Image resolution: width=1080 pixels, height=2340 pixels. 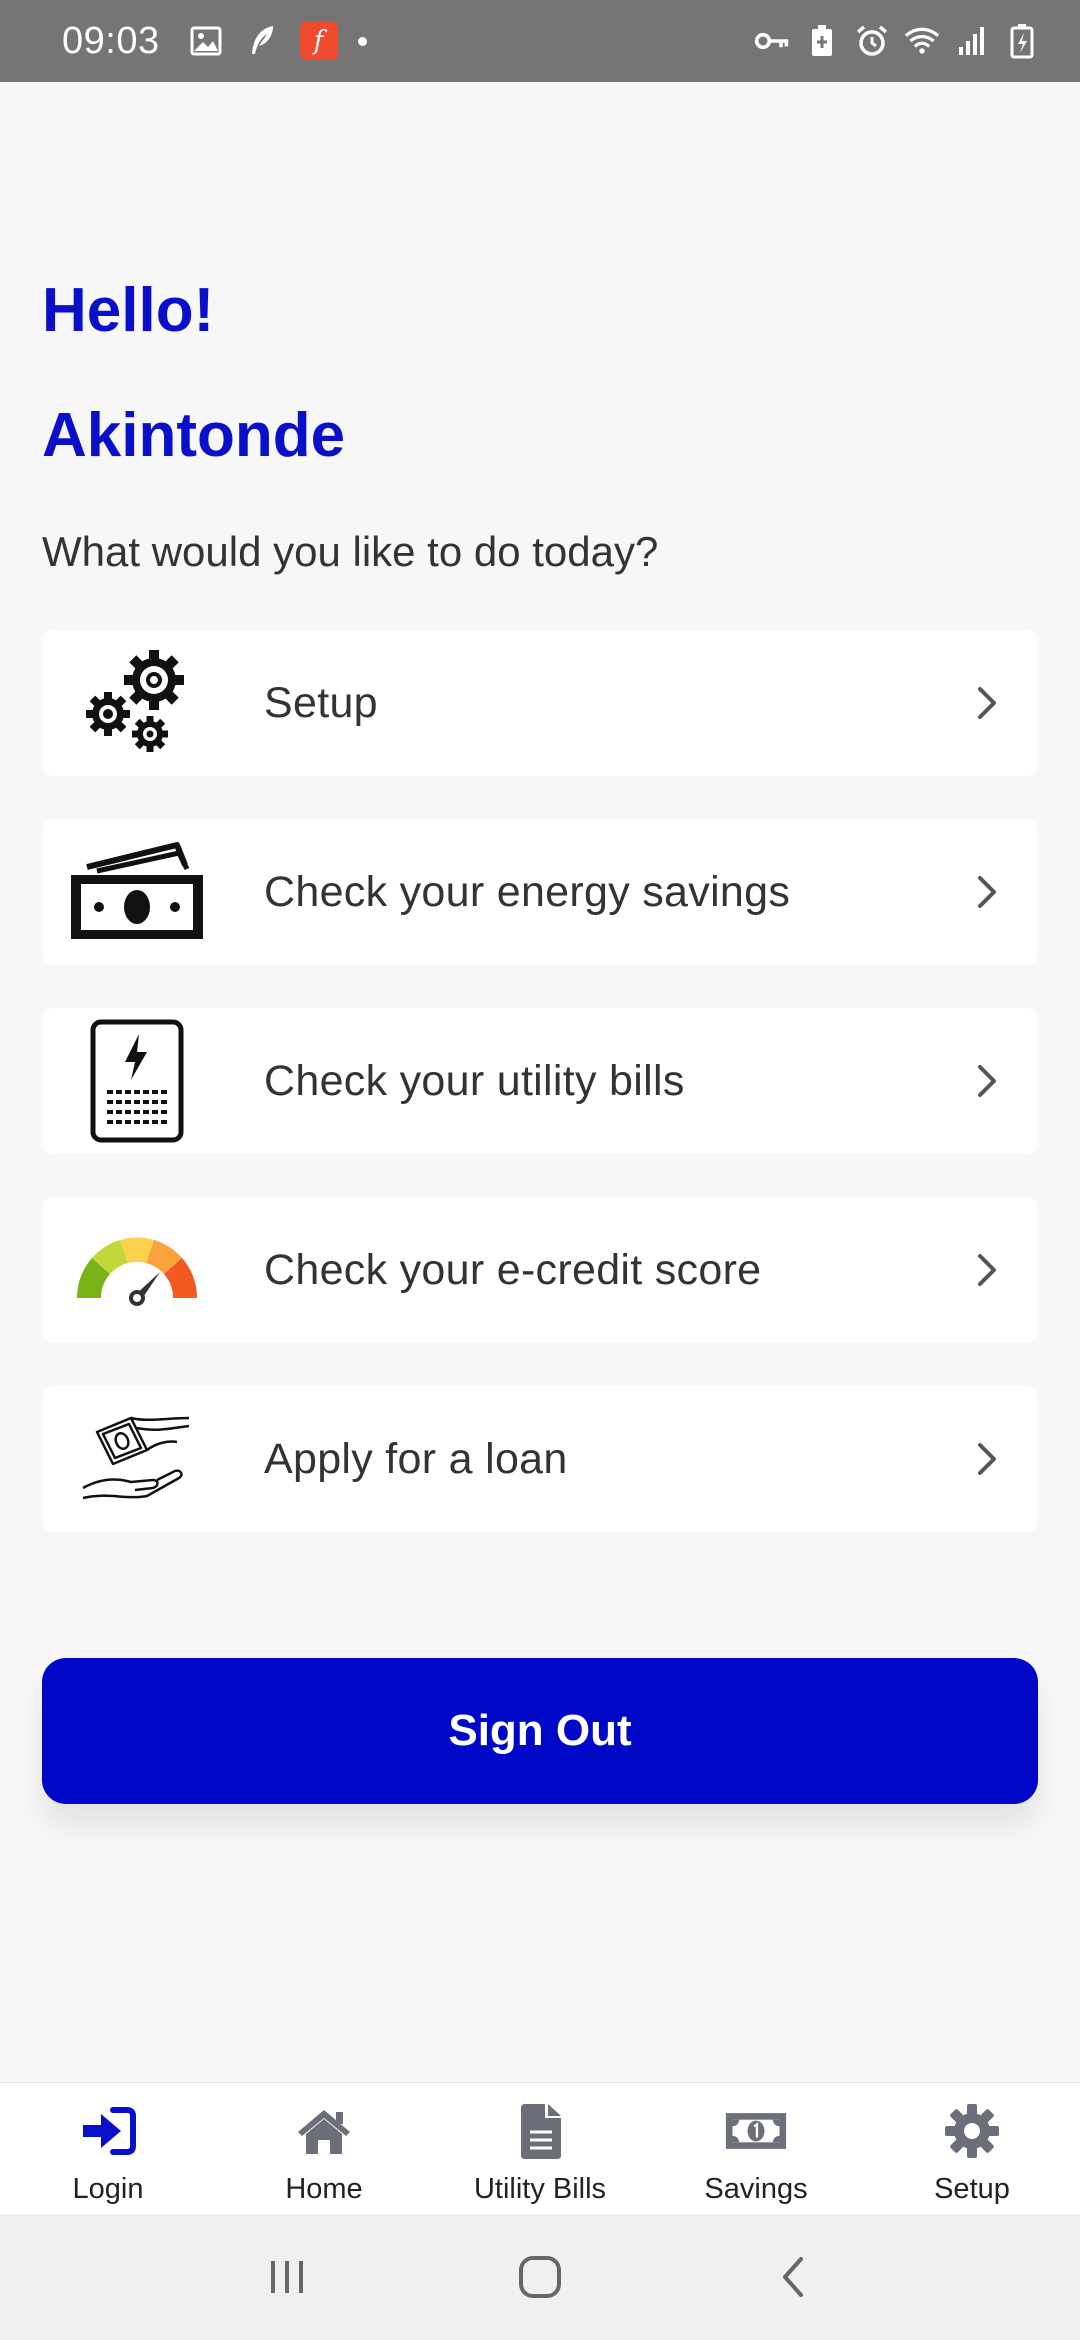 What do you see at coordinates (527, 891) in the screenshot?
I see `menu-item-label: Check your energy savings` at bounding box center [527, 891].